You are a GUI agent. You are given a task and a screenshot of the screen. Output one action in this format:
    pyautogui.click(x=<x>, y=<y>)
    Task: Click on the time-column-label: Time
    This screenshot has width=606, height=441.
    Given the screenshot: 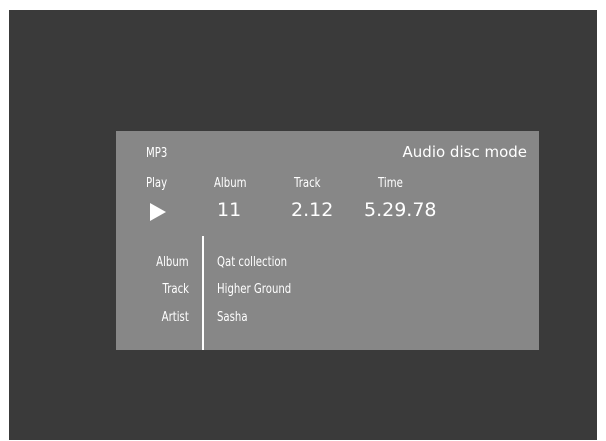 What is the action you would take?
    pyautogui.click(x=390, y=183)
    